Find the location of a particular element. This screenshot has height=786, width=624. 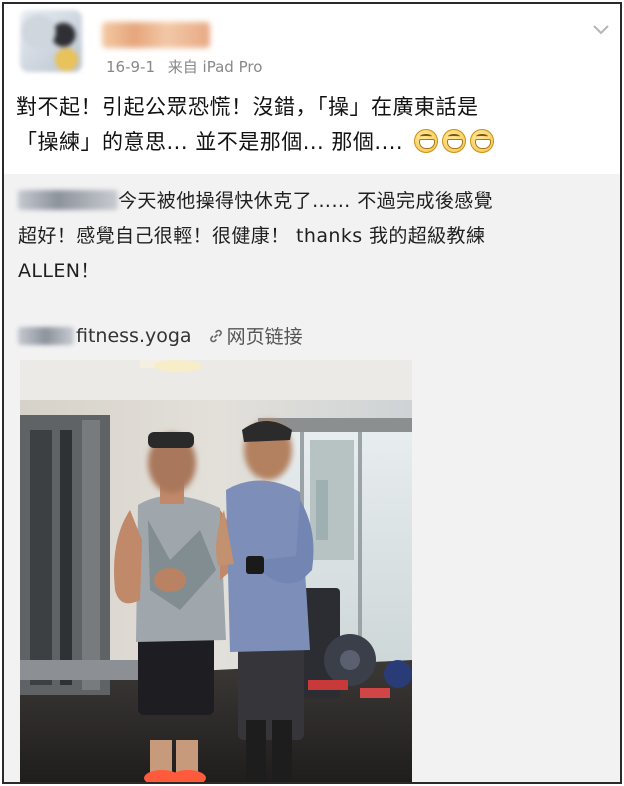

post-date: 16-9-1 is located at coordinates (130, 67).